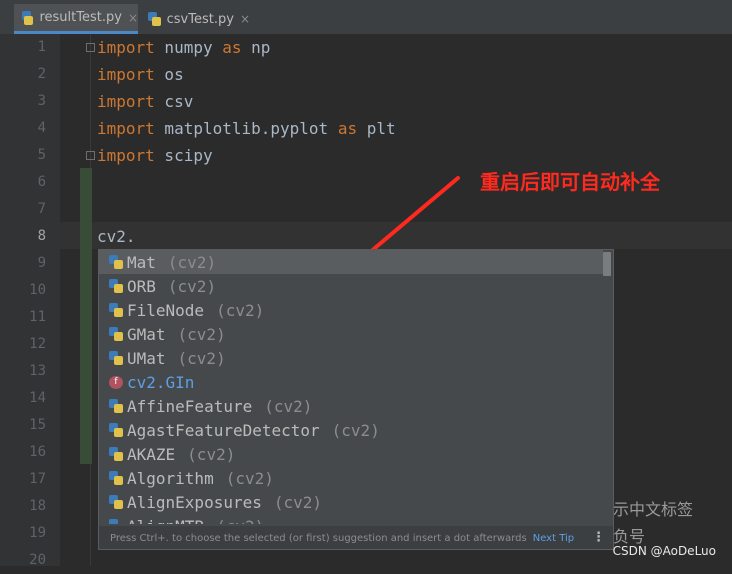 This screenshot has width=732, height=574. What do you see at coordinates (351, 454) in the screenshot?
I see `completion-item: AKAZE (cv2)` at bounding box center [351, 454].